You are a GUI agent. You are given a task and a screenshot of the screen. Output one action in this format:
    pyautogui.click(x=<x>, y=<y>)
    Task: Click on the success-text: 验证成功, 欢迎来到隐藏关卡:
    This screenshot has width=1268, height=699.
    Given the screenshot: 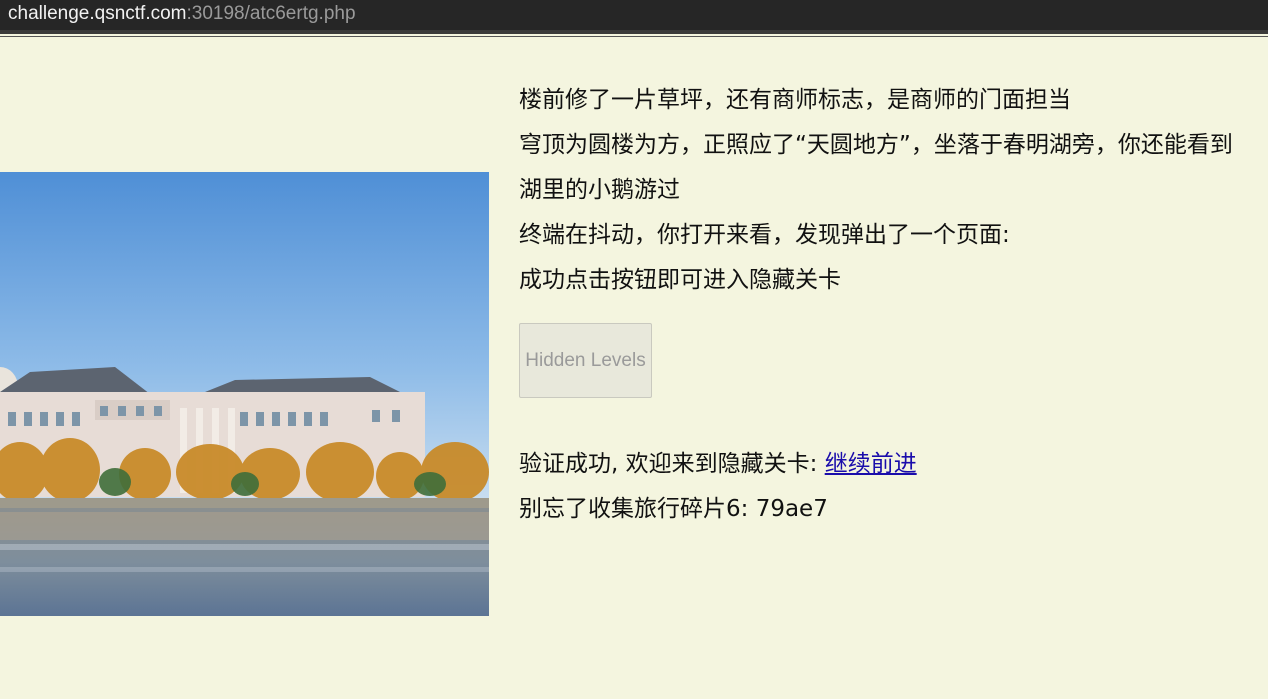 What is the action you would take?
    pyautogui.click(x=672, y=464)
    